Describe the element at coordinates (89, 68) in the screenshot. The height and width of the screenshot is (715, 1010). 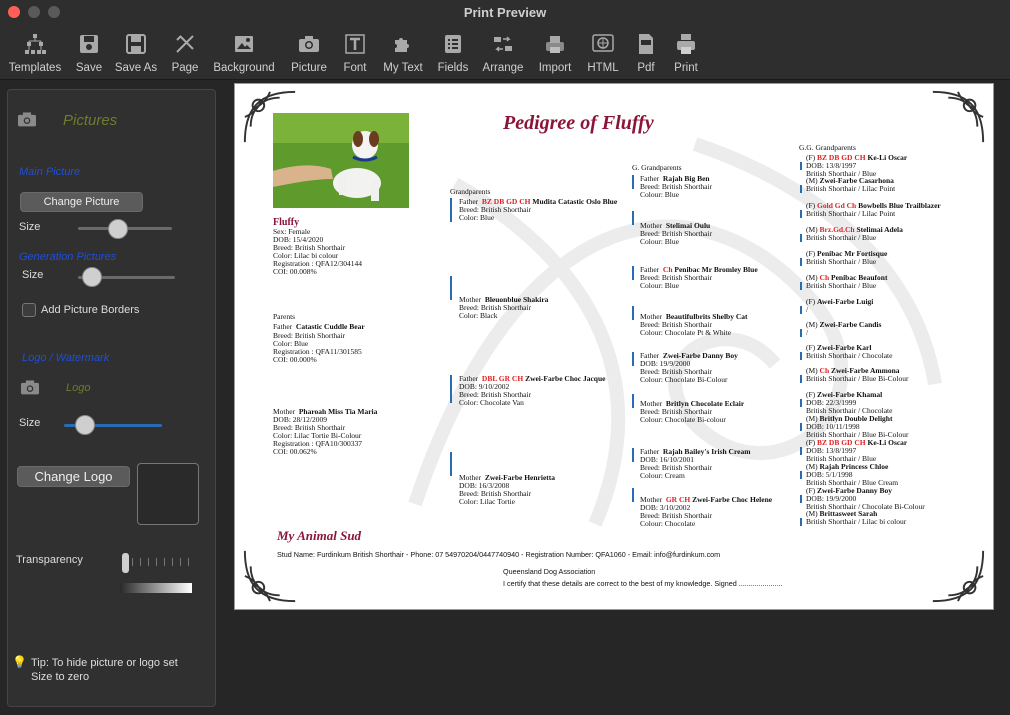
I see `save-label: Save` at that location.